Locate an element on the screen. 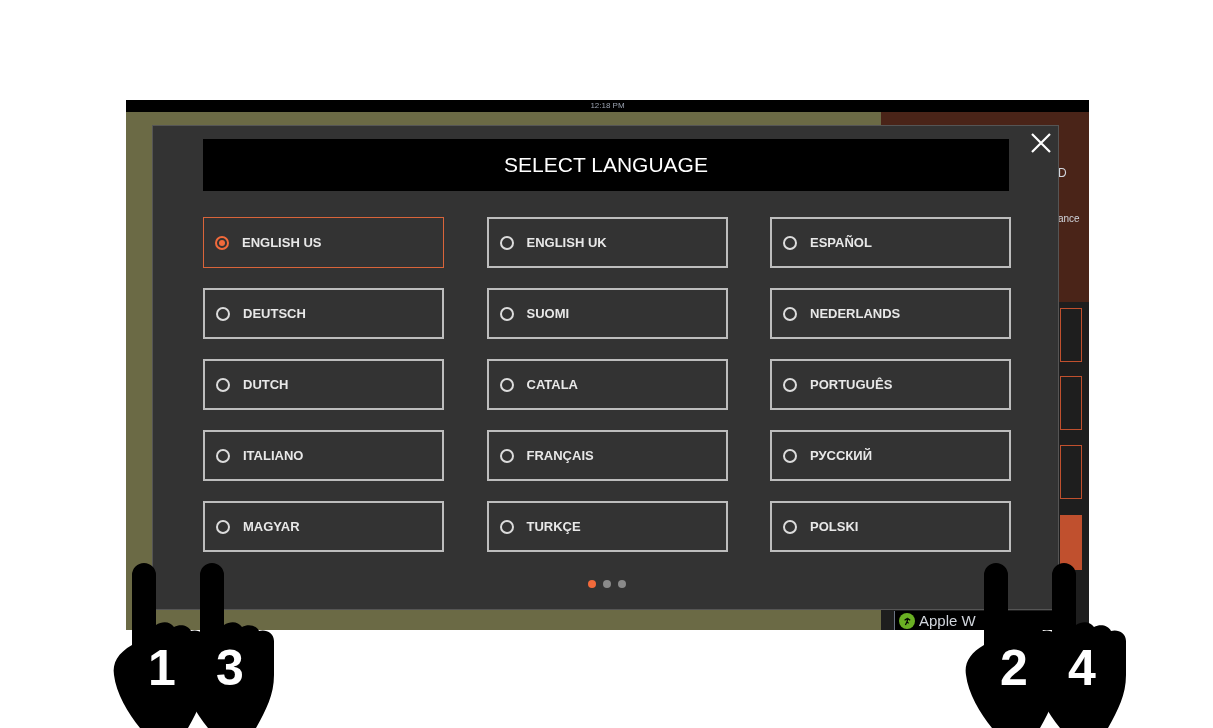 This screenshot has height=728, width=1213. language-option: SUOMI is located at coordinates (607, 313).